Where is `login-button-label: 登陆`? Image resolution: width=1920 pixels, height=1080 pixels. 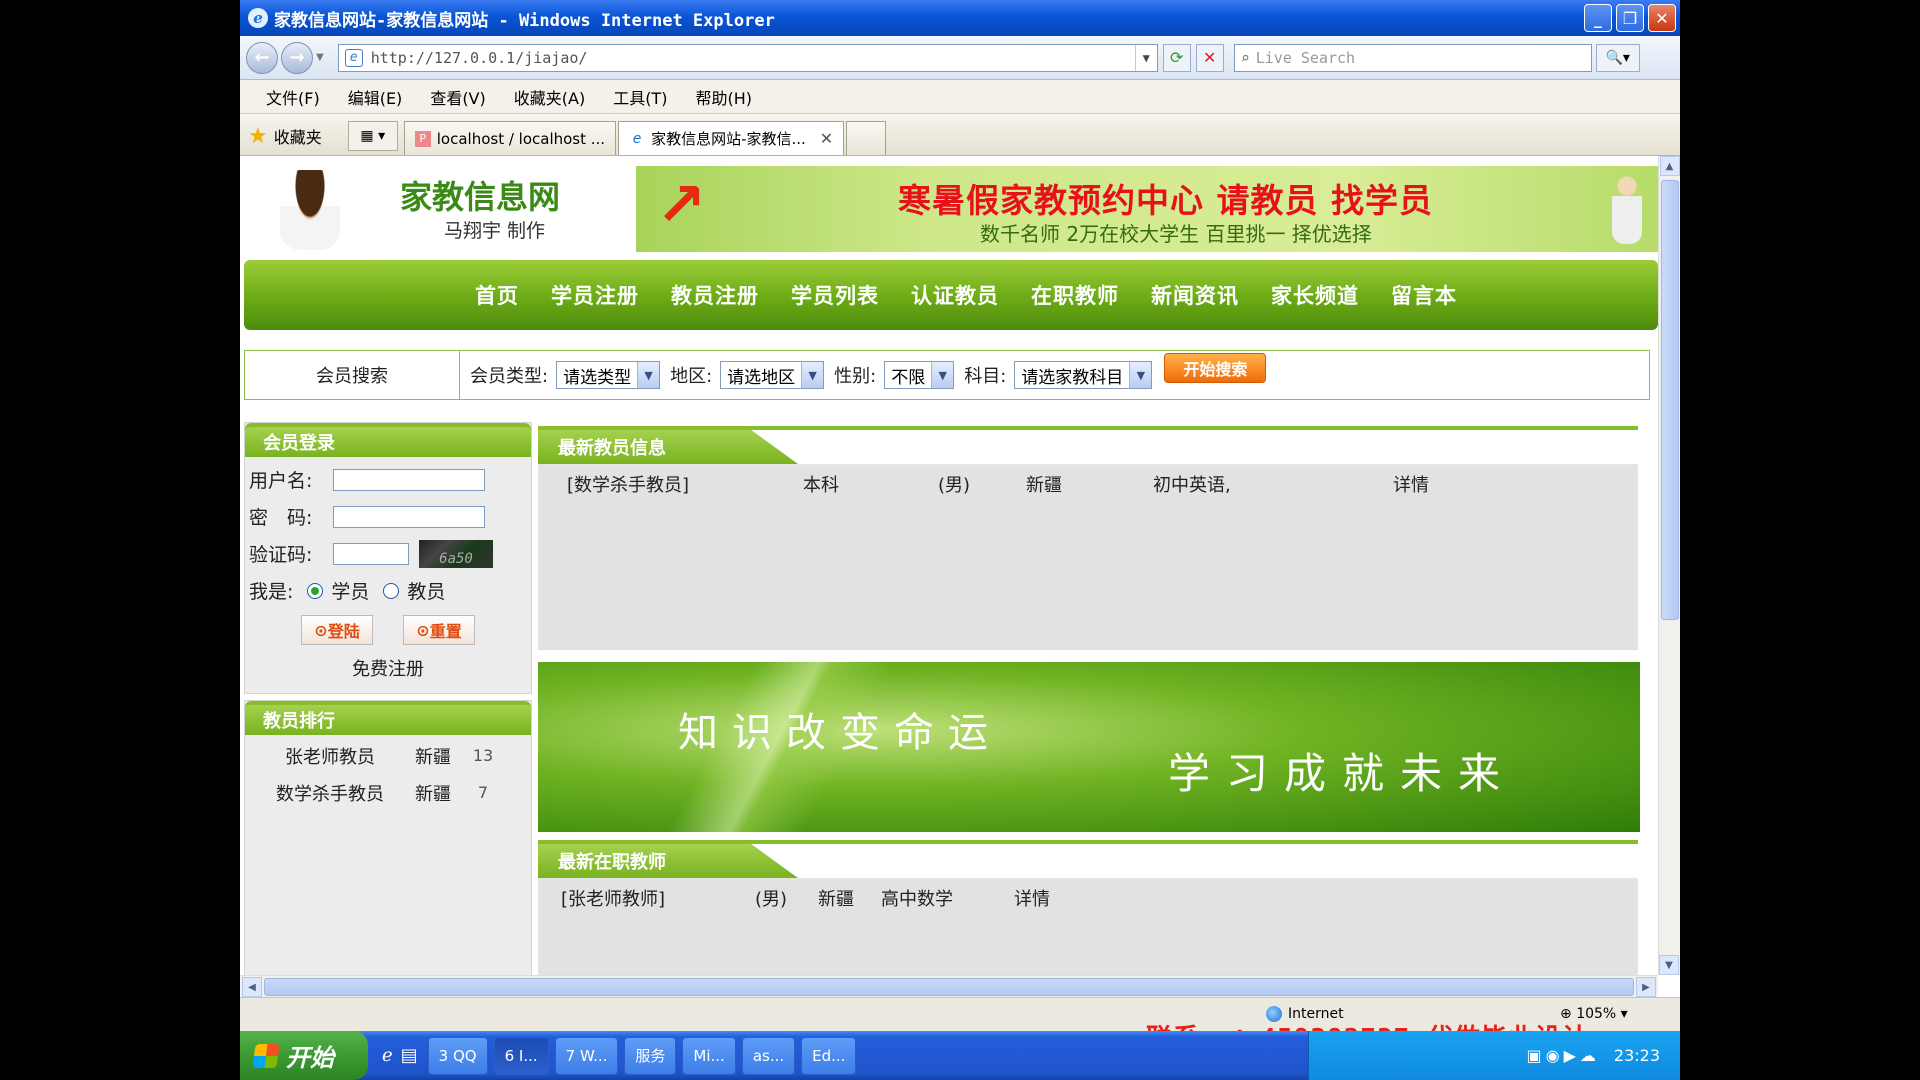
login-button-label: 登陆 is located at coordinates (343, 631).